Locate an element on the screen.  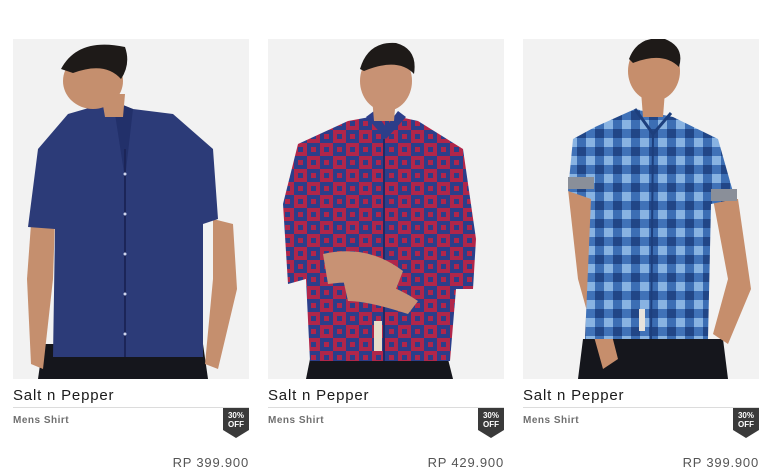
product-price: RP 429.900 is located at coordinates (465, 462).